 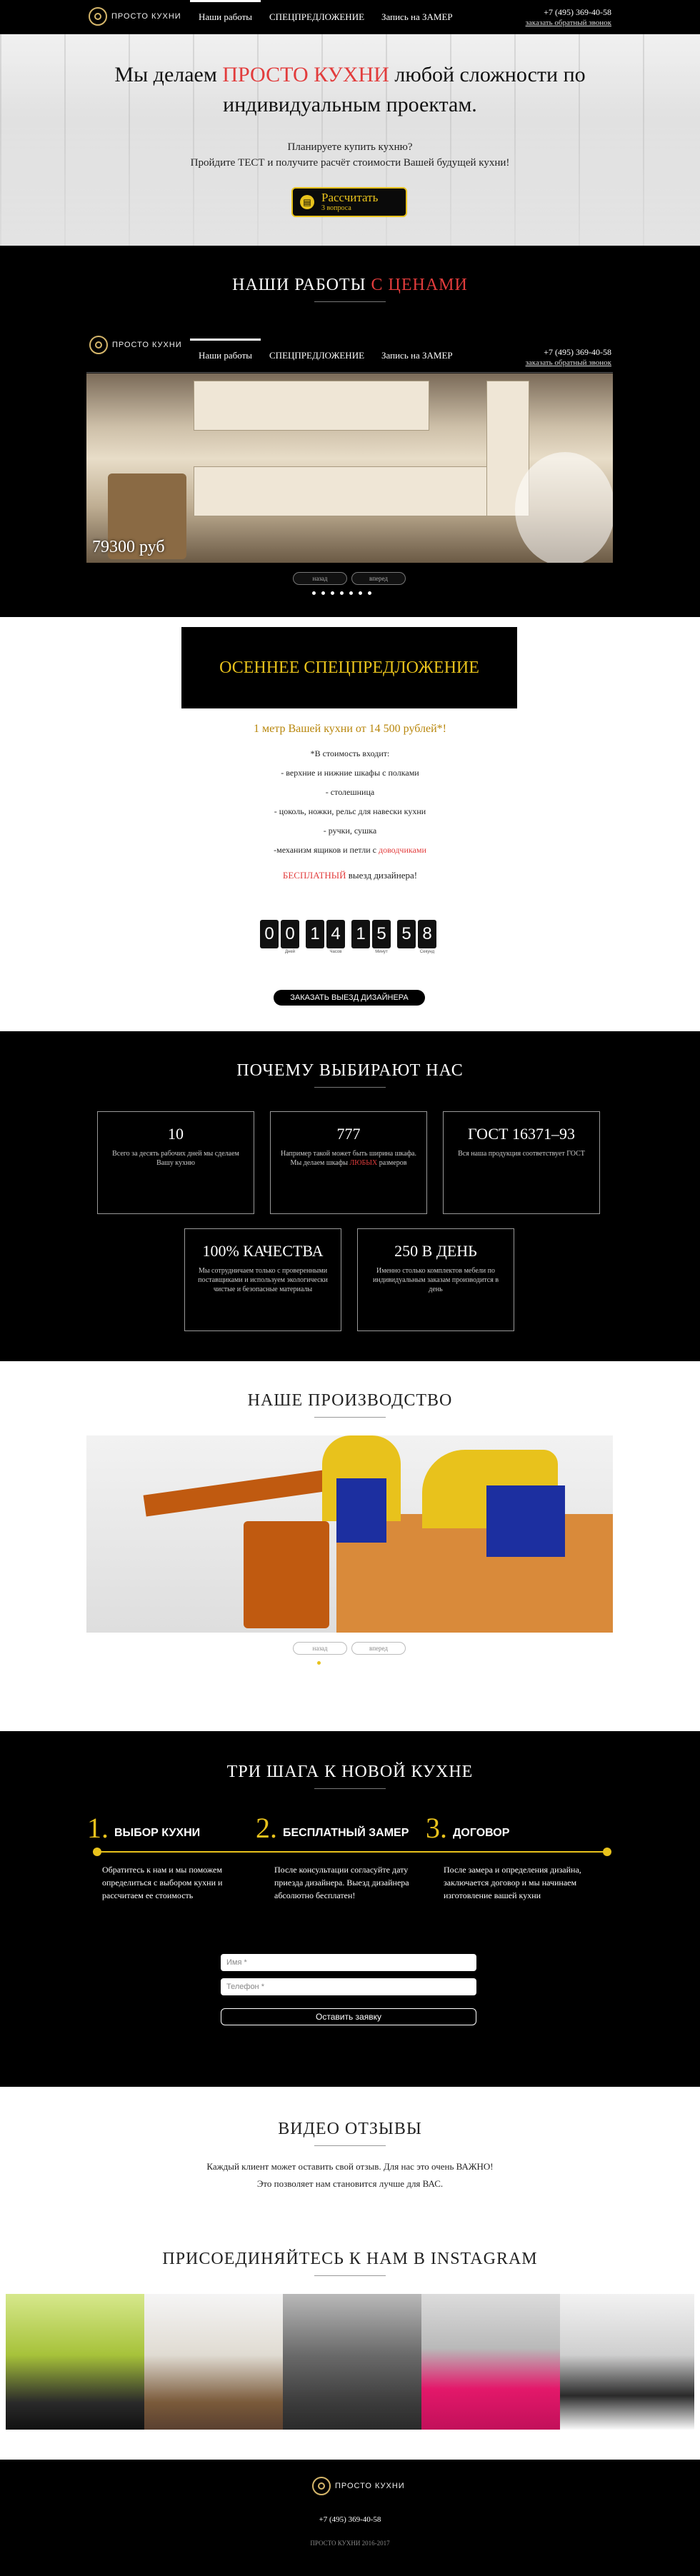 I want to click on offer-headline: 1 метр Вашей кухни от 14 500 рублей*!, so click(x=350, y=729).